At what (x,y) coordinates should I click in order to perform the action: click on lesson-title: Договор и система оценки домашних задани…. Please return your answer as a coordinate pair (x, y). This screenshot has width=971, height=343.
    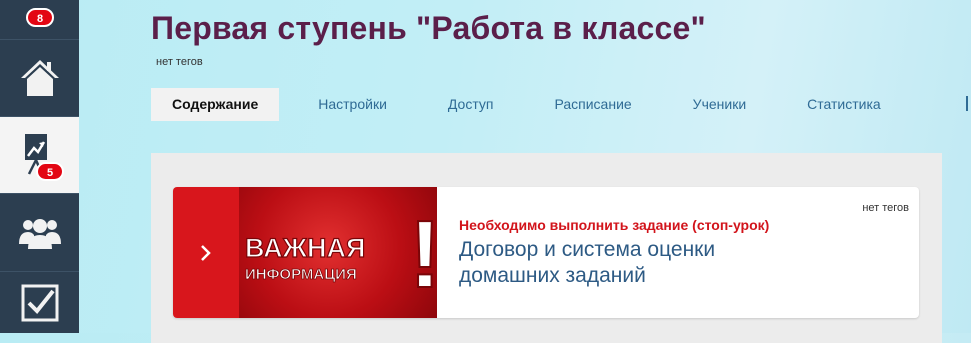
    Looking at the image, I should click on (639, 263).